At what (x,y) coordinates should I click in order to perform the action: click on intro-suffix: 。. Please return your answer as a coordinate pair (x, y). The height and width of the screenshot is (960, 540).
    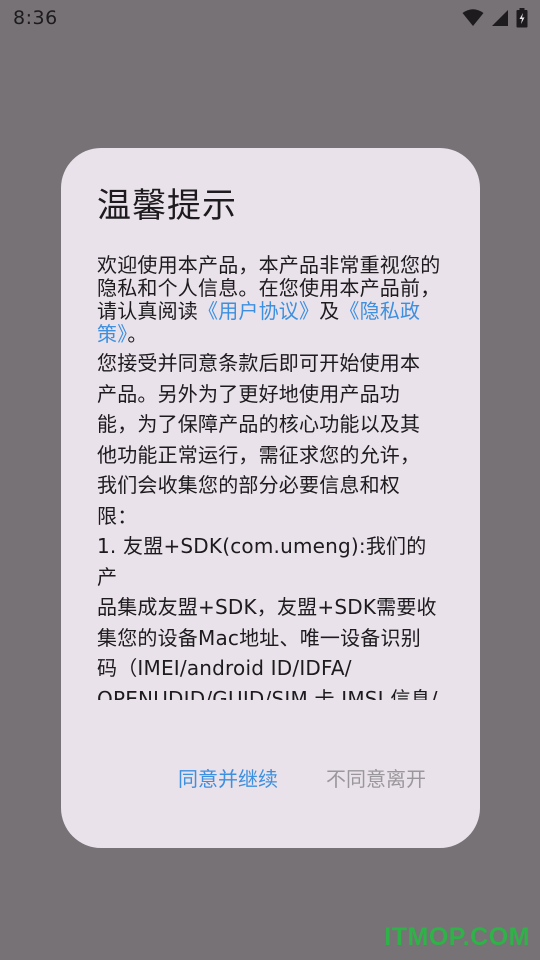
    Looking at the image, I should click on (137, 334).